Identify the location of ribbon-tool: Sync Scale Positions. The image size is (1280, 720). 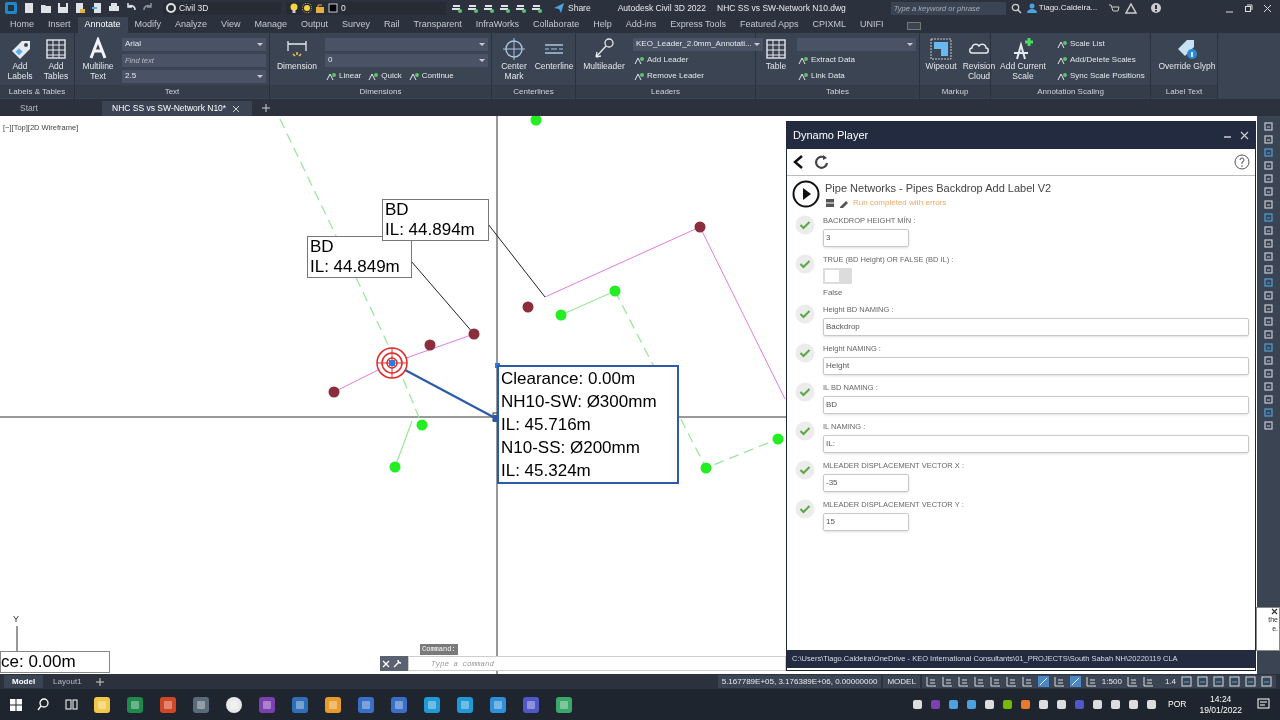
(1100, 76).